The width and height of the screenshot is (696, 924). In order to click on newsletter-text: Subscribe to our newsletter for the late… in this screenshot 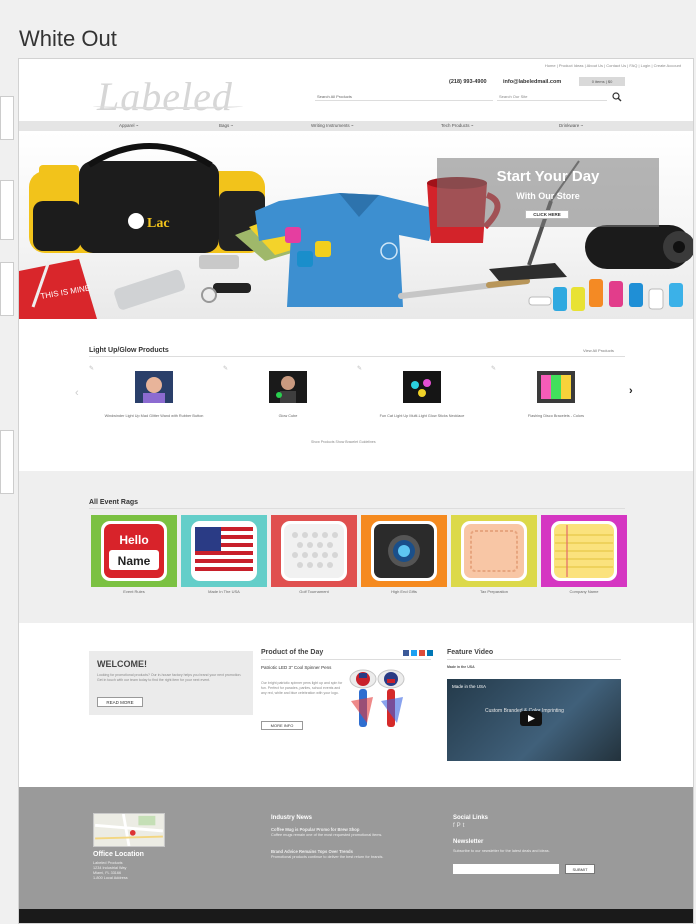, I will do `click(501, 851)`.